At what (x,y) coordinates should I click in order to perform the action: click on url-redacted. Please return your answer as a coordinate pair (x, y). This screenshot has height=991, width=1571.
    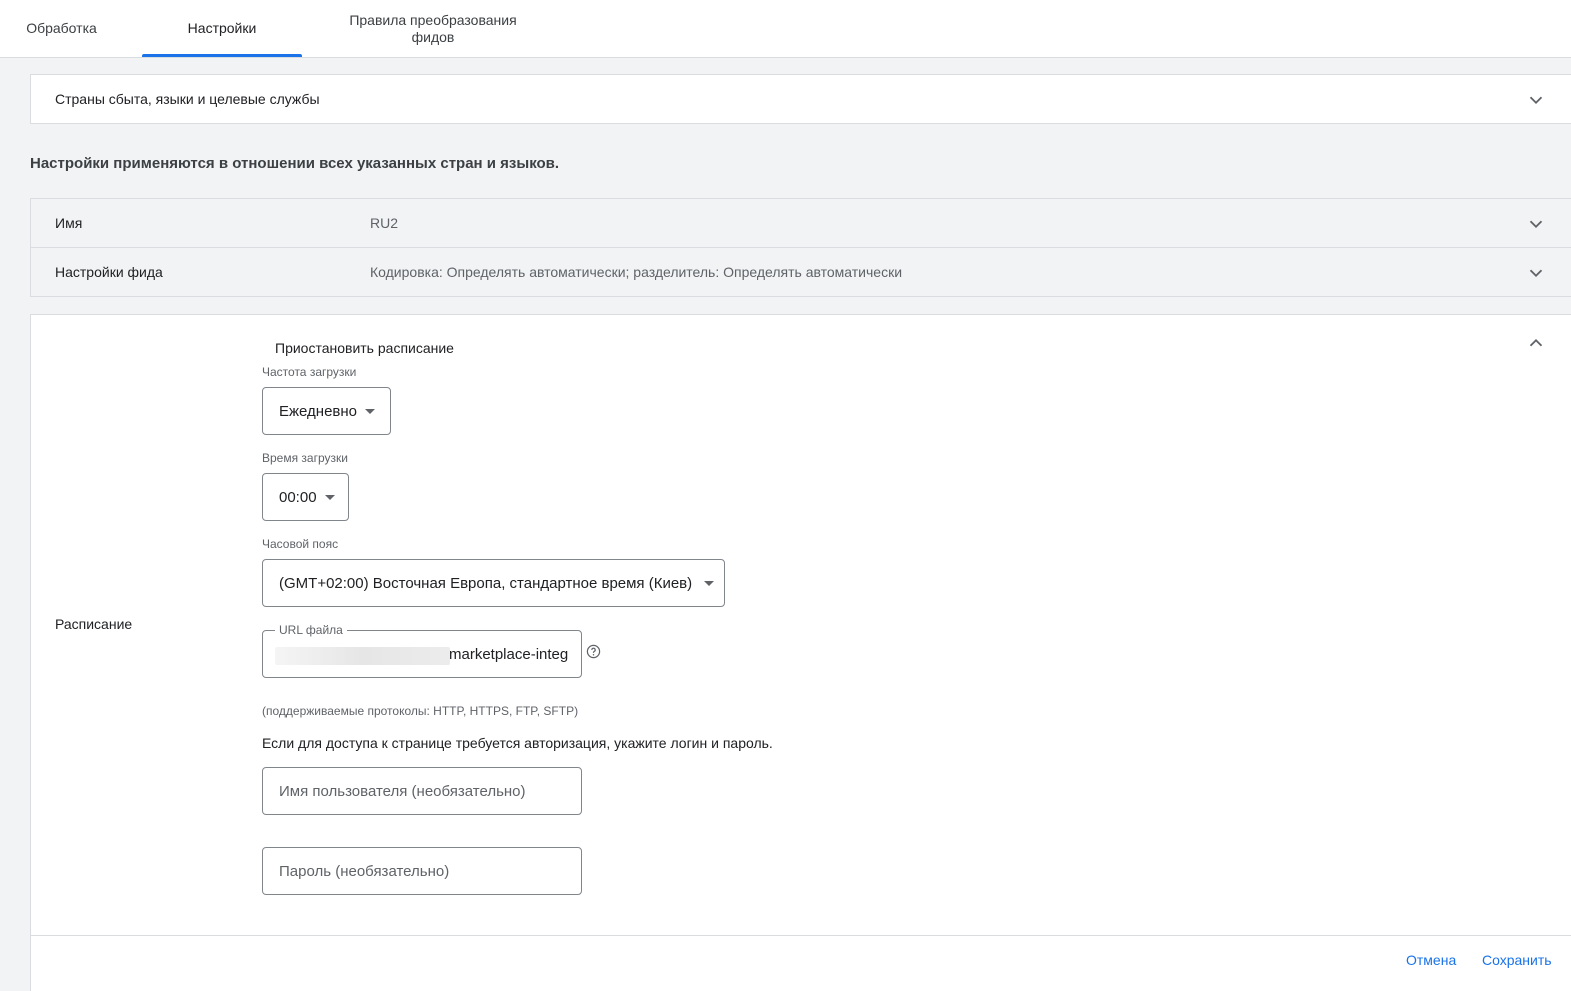
    Looking at the image, I should click on (362, 656).